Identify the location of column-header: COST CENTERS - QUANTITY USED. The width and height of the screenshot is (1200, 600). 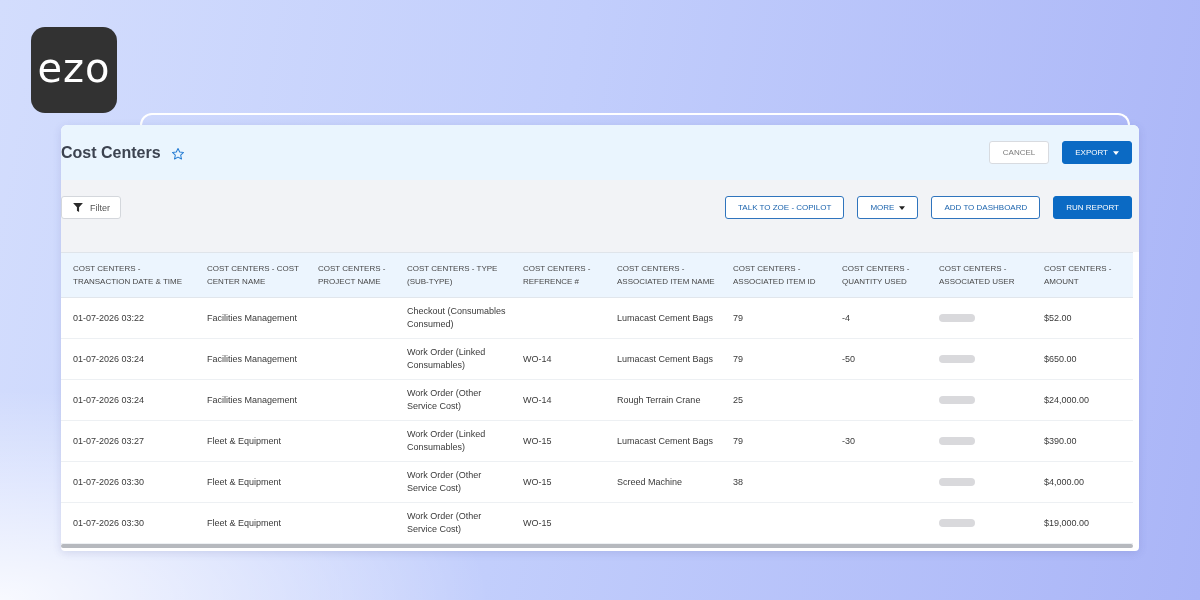
(878, 275).